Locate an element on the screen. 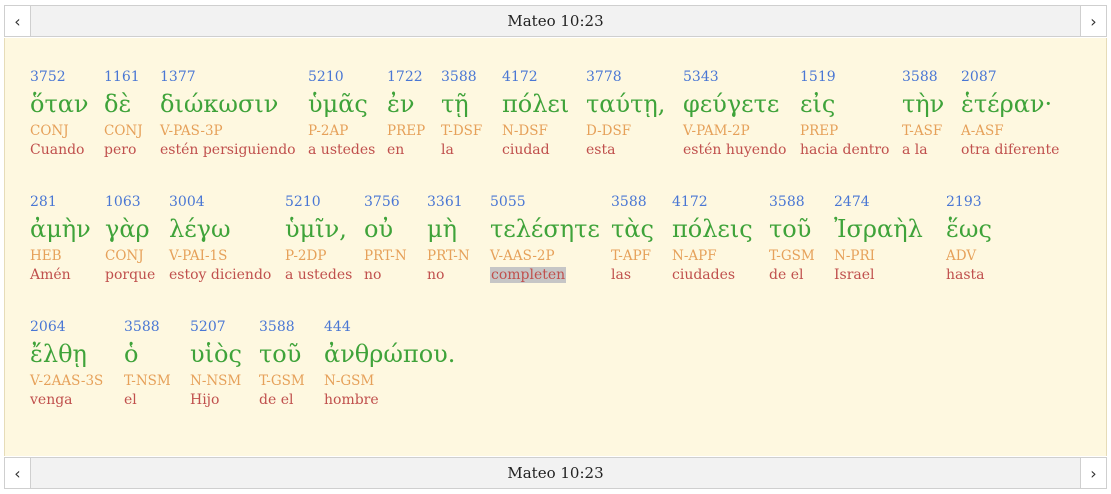 The width and height of the screenshot is (1111, 494). interlinear-word: 3004 λέγω V-PAI-1S estoy diciendo is located at coordinates (220, 239).